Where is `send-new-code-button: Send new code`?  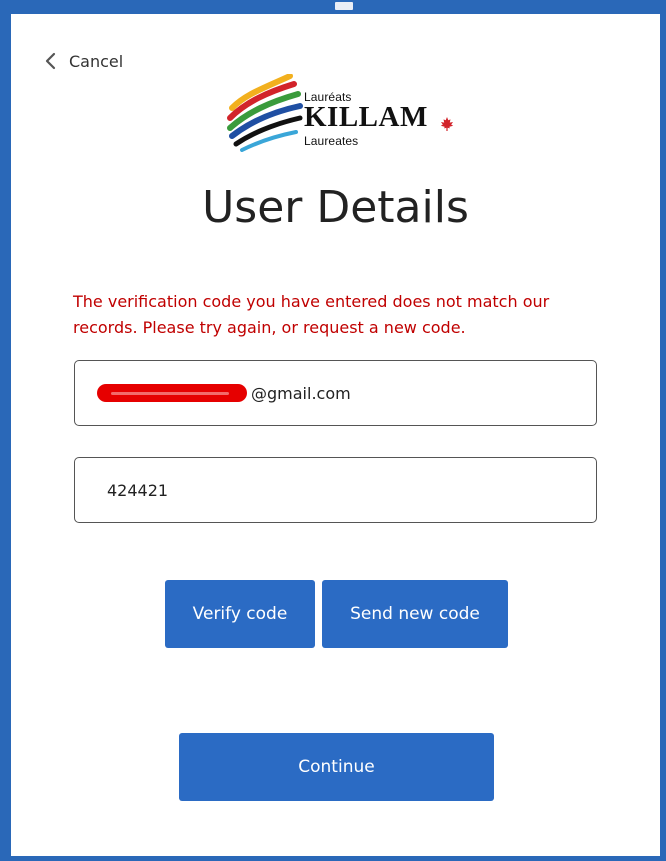
send-new-code-button: Send new code is located at coordinates (415, 614).